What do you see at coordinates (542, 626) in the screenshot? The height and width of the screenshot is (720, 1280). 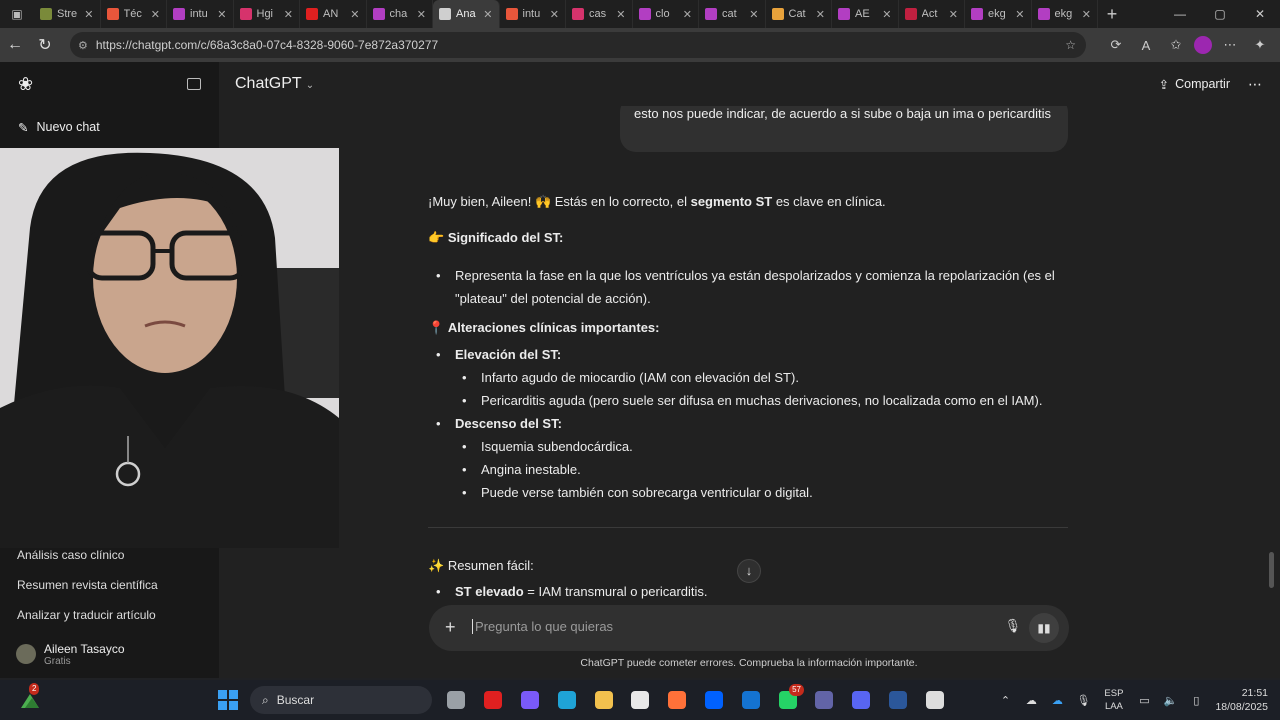 I see `prompt-input: Pregunta lo que quieras` at bounding box center [542, 626].